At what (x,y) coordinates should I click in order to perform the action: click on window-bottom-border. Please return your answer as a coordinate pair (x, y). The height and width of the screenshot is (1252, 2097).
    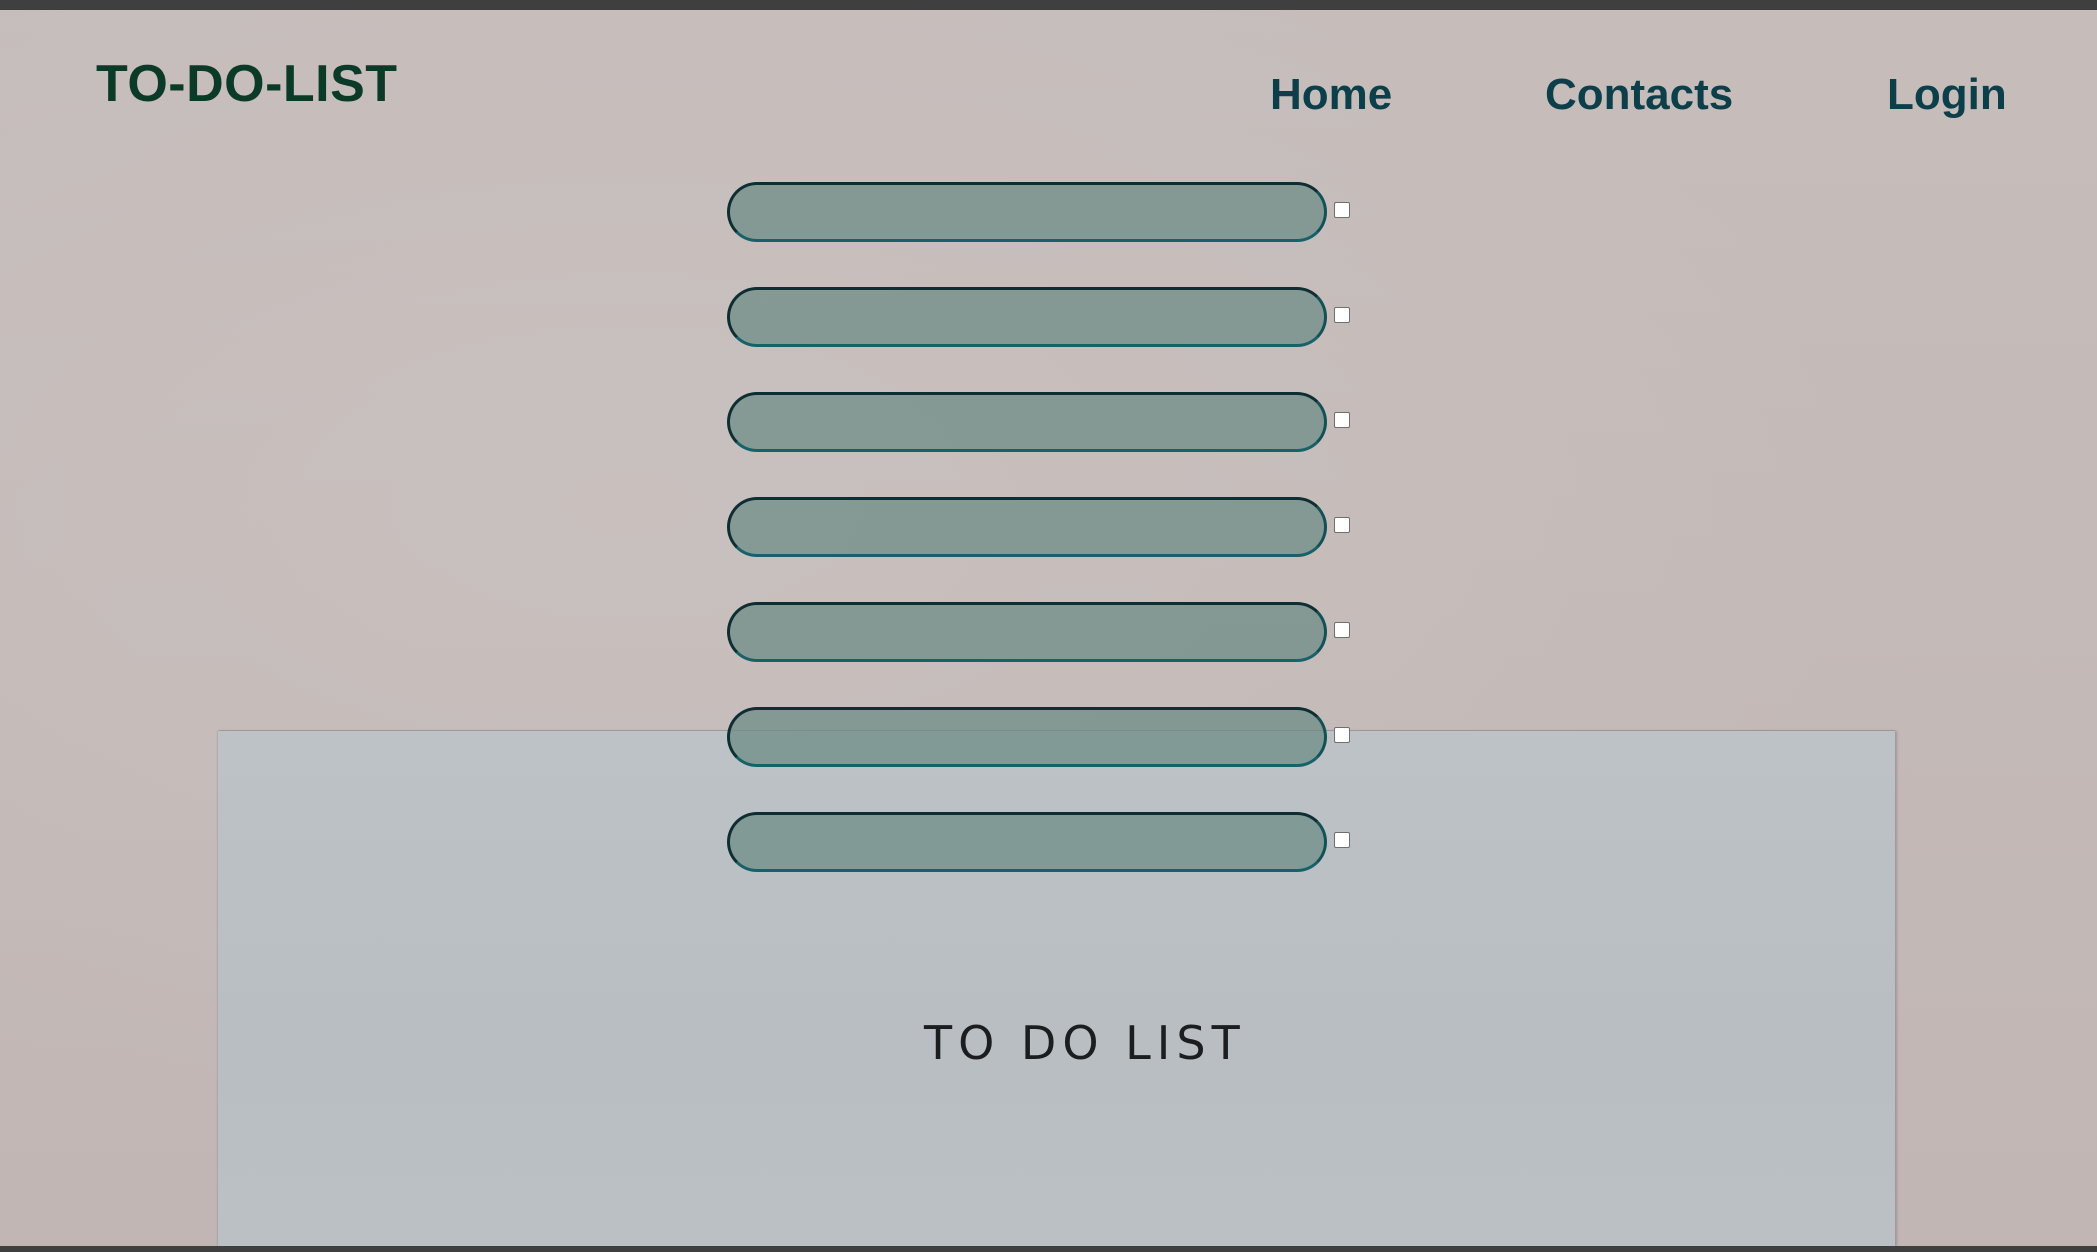
    Looking at the image, I should click on (1048, 1249).